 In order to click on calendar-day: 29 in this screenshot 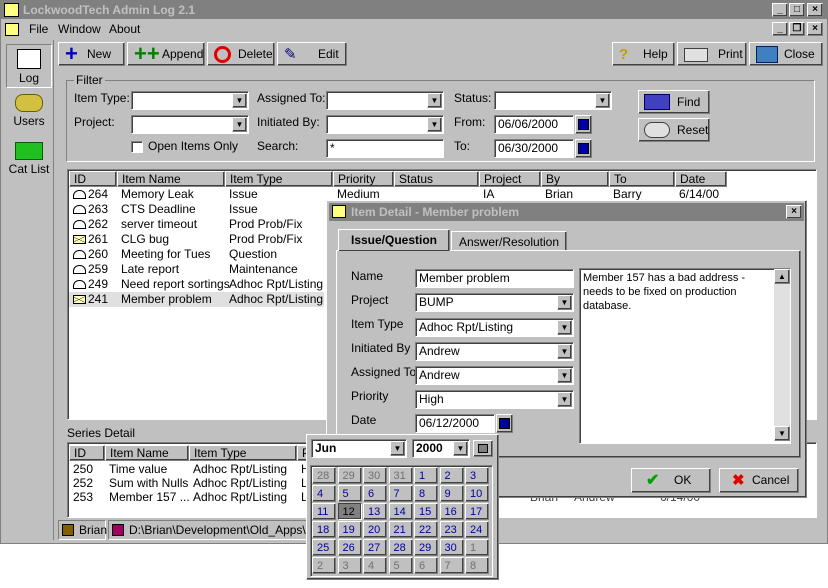, I will do `click(426, 547)`.